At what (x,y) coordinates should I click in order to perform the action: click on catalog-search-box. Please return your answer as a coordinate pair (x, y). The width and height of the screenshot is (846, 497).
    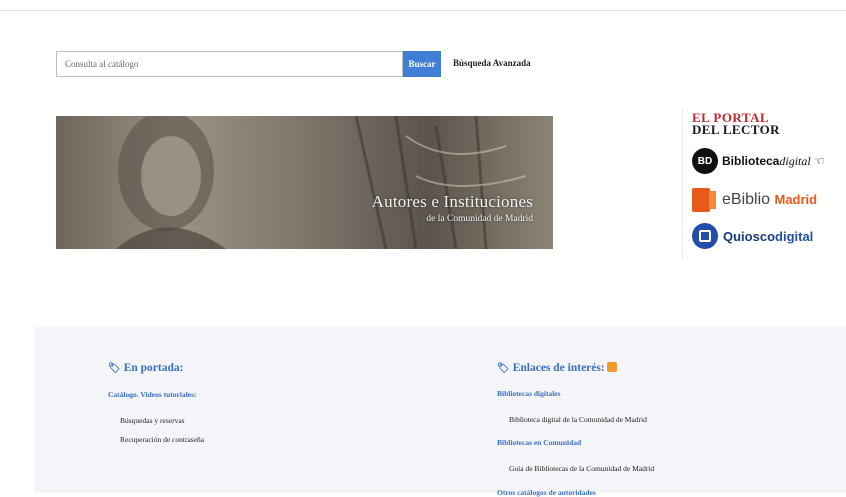
    Looking at the image, I should click on (229, 64).